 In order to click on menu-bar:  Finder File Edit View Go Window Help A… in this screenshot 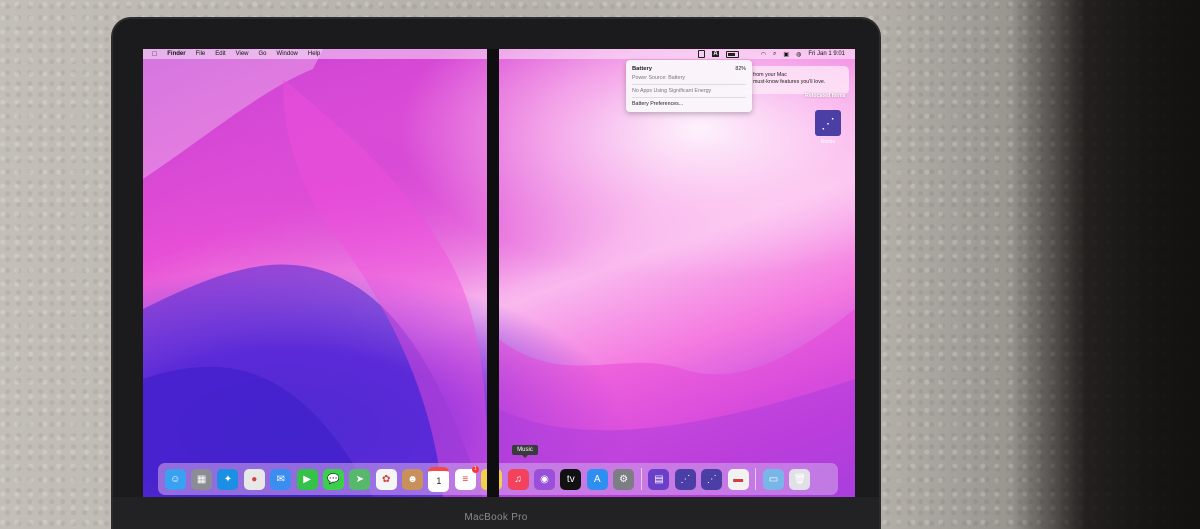, I will do `click(499, 54)`.